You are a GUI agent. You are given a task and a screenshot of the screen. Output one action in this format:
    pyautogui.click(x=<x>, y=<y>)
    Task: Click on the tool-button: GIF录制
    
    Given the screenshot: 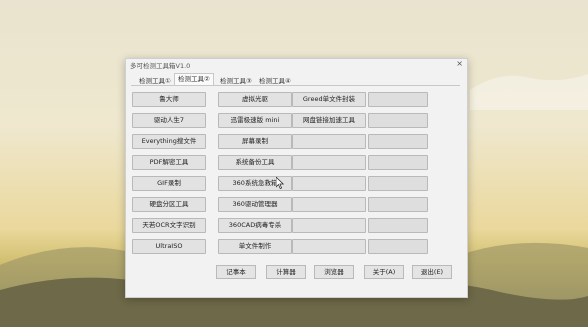 What is the action you would take?
    pyautogui.click(x=169, y=183)
    